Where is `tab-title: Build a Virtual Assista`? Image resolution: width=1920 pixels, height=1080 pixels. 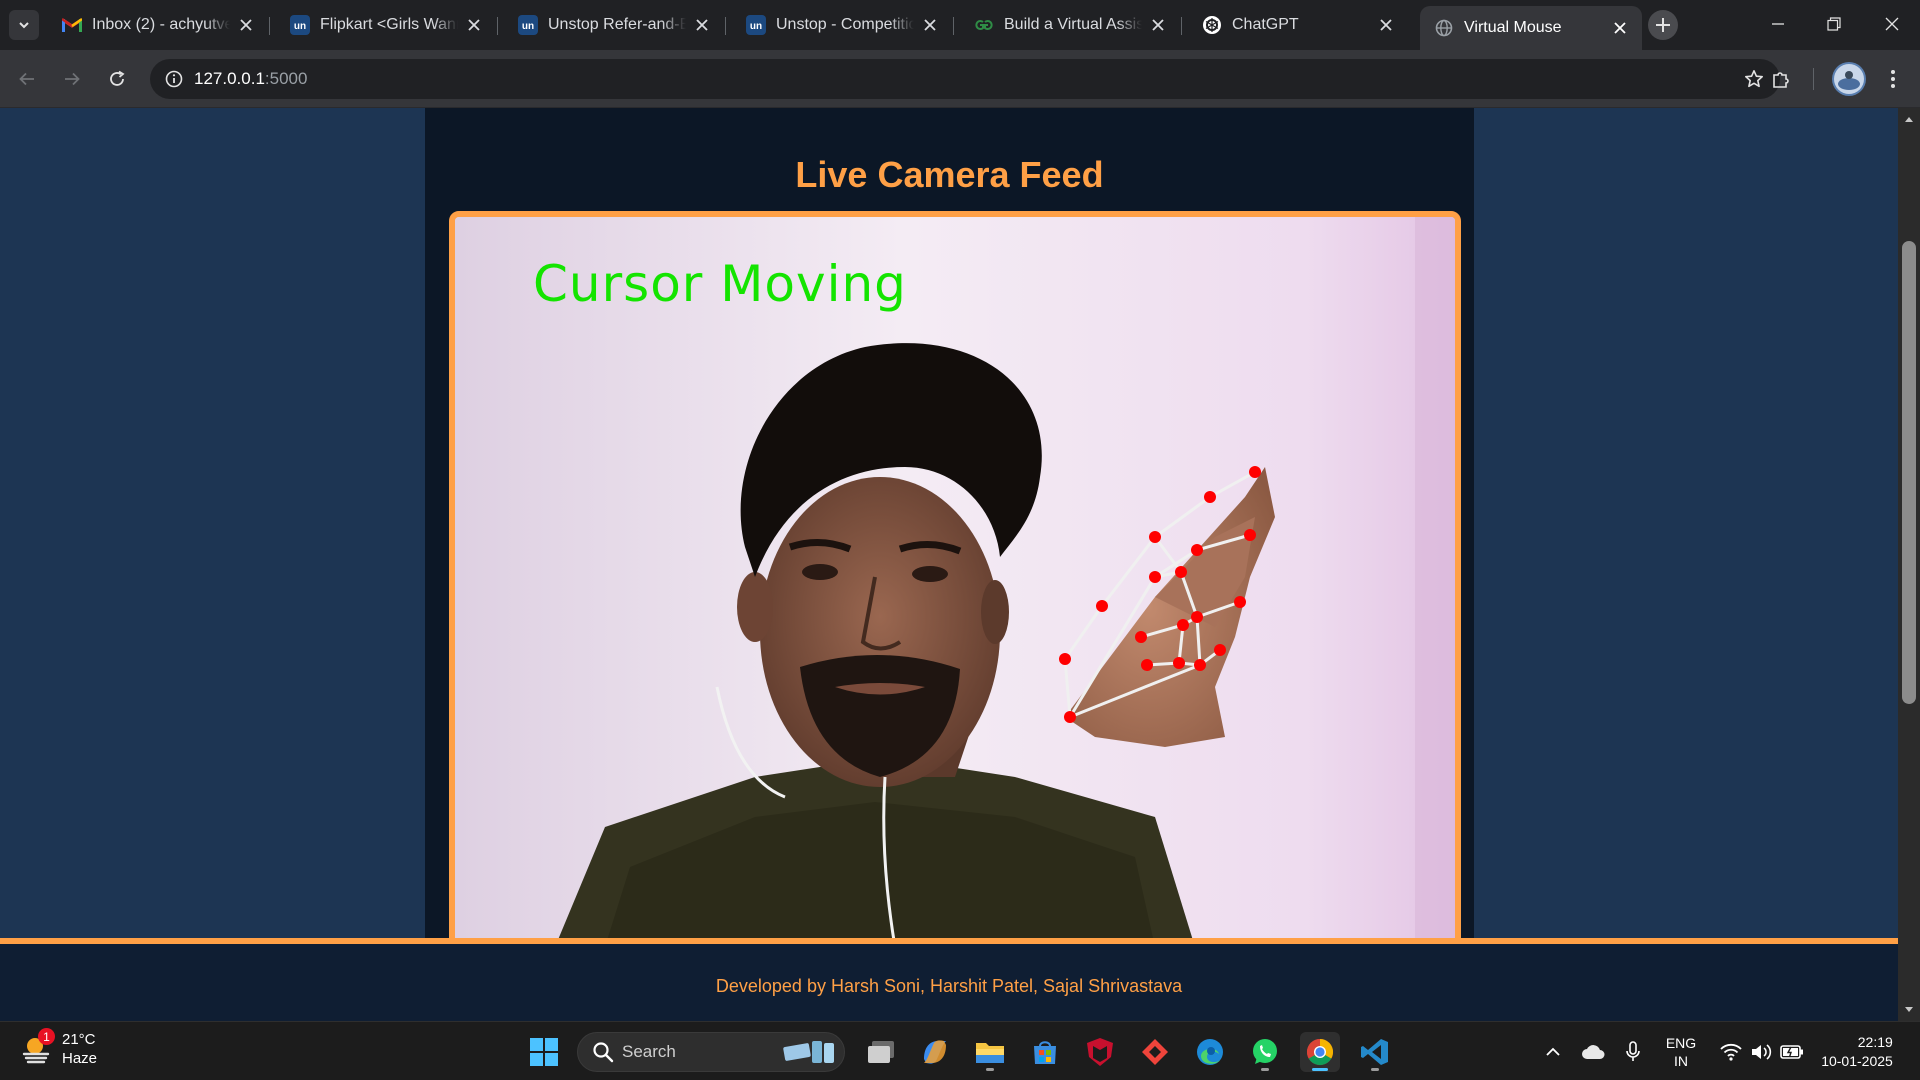
tab-title: Build a Virtual Assista is located at coordinates (1073, 24).